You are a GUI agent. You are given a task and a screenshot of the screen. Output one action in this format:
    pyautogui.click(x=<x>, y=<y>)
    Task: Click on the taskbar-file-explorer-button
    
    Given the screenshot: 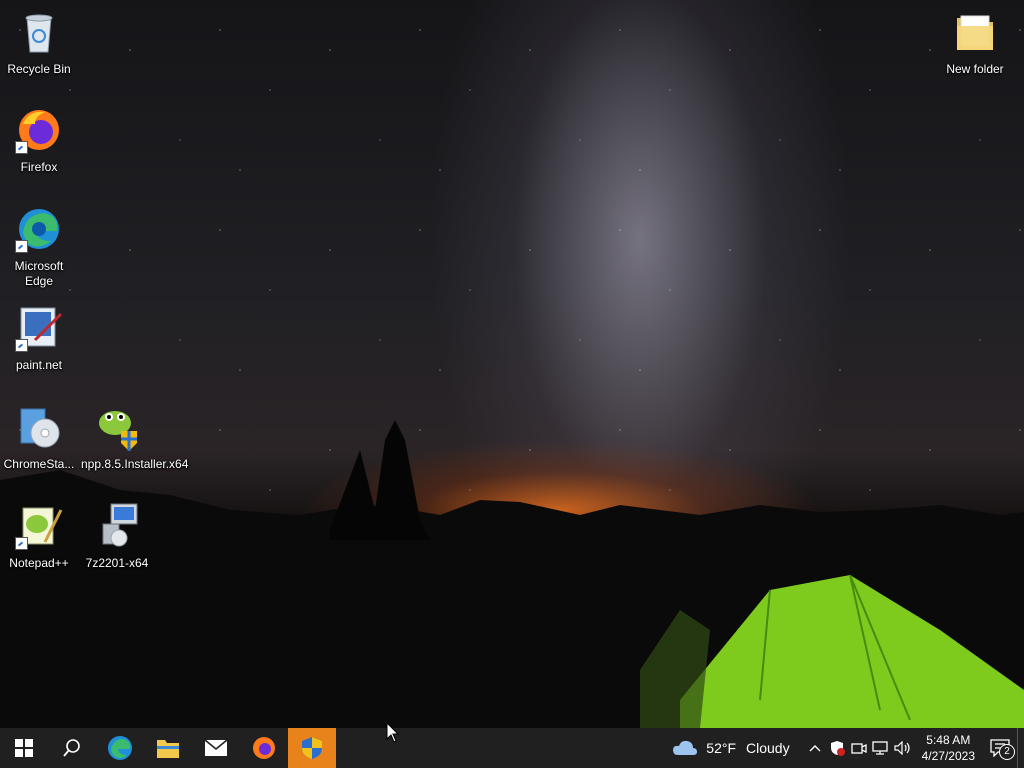 What is the action you would take?
    pyautogui.click(x=168, y=748)
    